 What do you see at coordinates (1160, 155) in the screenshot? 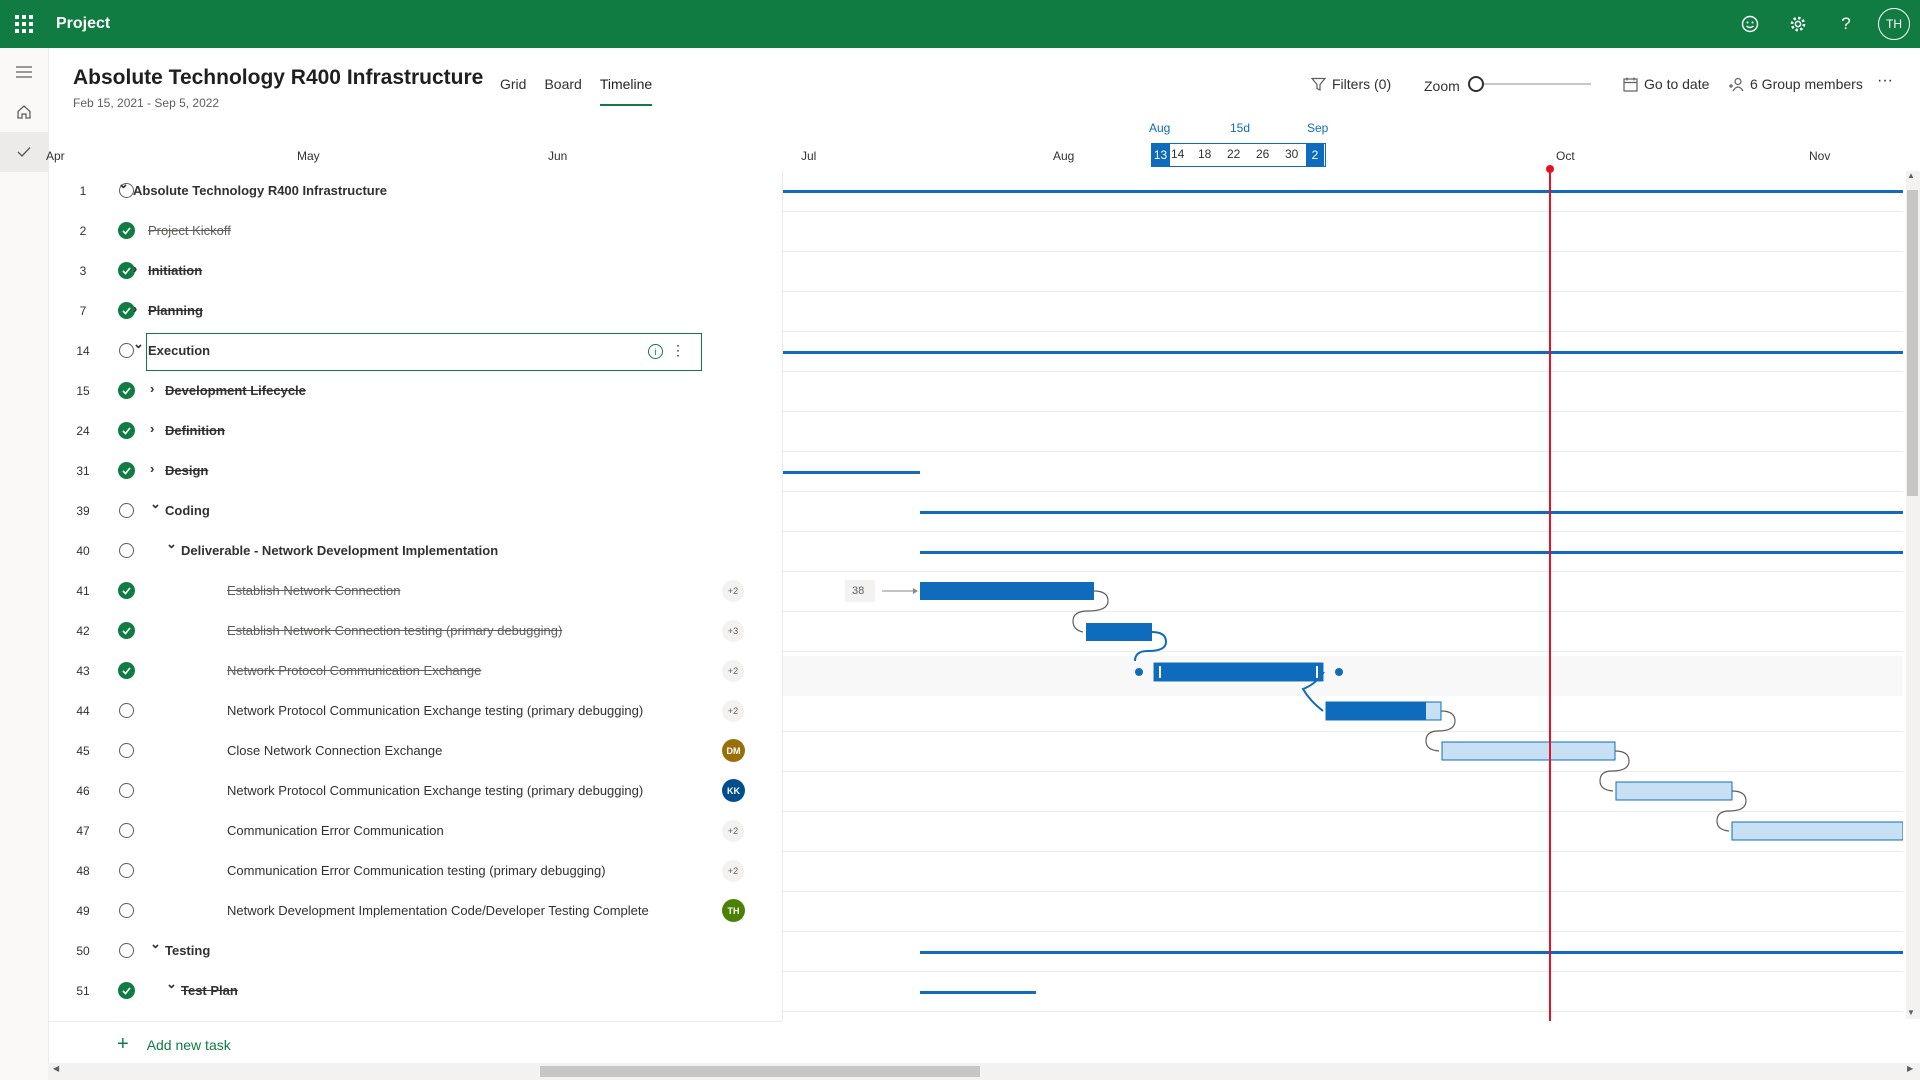
I see `selection-start-handle: 13` at bounding box center [1160, 155].